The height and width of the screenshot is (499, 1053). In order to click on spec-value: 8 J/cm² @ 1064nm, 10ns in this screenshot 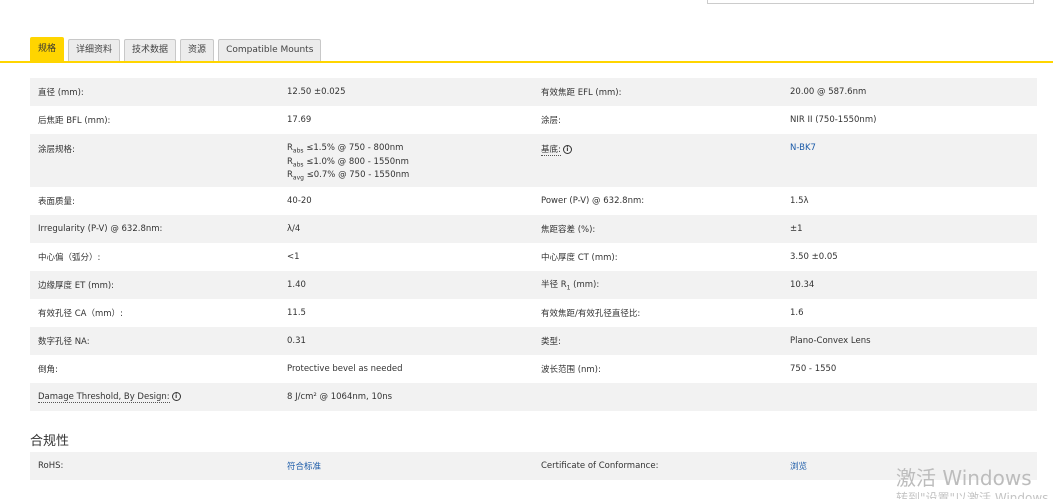, I will do `click(406, 397)`.